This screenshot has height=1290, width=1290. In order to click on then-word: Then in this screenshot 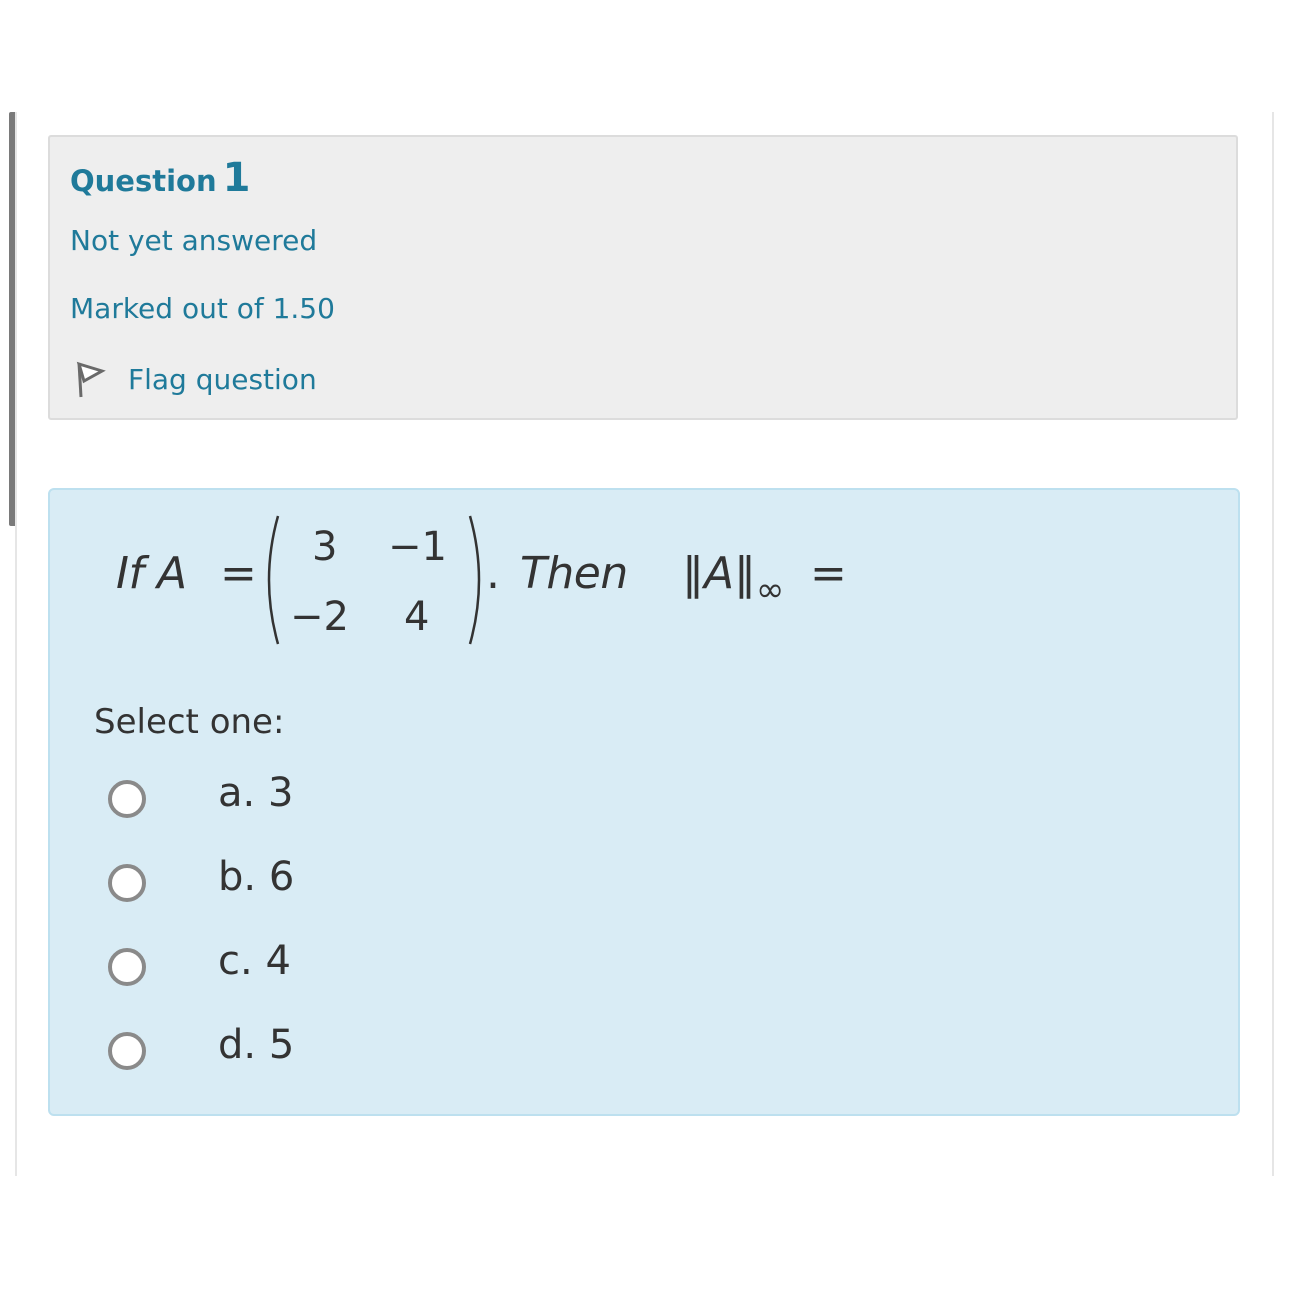, I will do `click(574, 573)`.